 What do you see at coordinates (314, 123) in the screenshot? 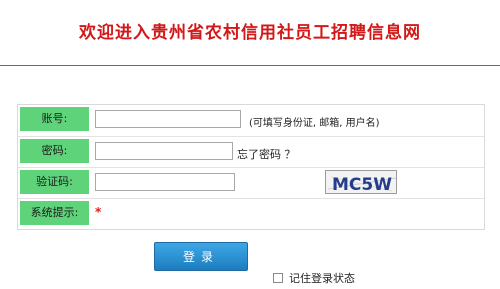
I see `account-hint: (可填写身份证, 邮箱, 用户名)` at bounding box center [314, 123].